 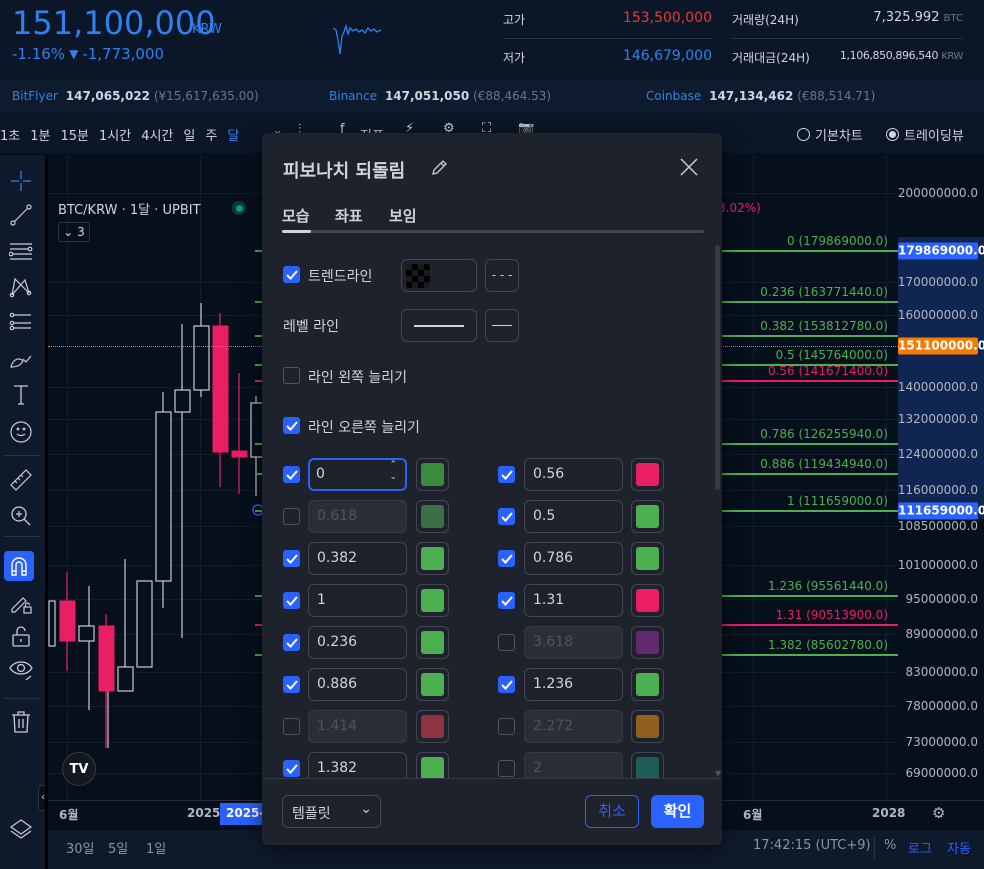 What do you see at coordinates (573, 642) in the screenshot?
I see `level-value-input: 3.618` at bounding box center [573, 642].